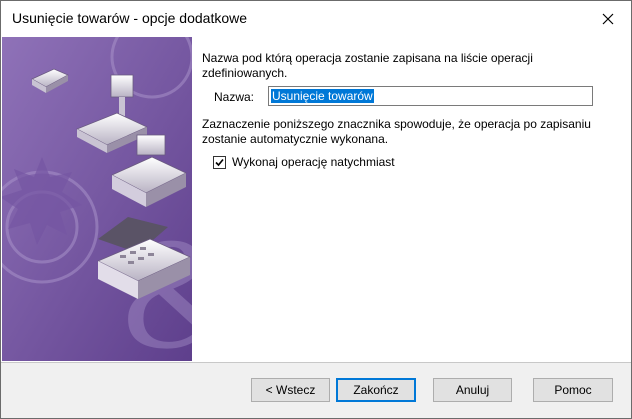 This screenshot has width=632, height=419. I want to click on button-bar: < Wstecz Zakończ Anuluj Pomoc, so click(316, 390).